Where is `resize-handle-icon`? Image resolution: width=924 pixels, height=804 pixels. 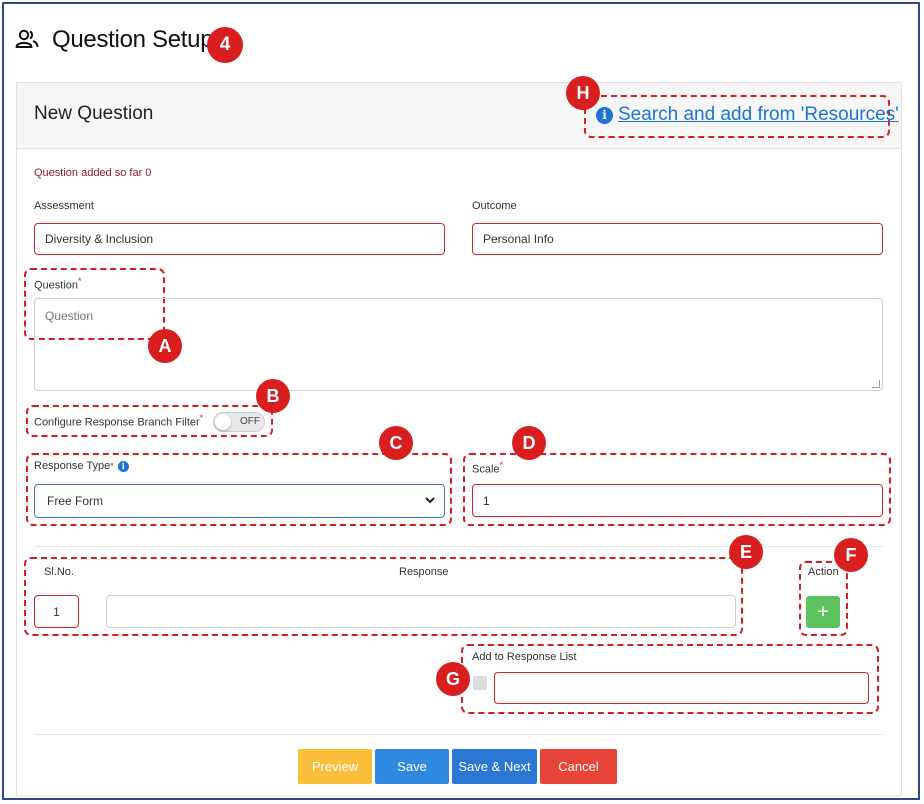 resize-handle-icon is located at coordinates (876, 384).